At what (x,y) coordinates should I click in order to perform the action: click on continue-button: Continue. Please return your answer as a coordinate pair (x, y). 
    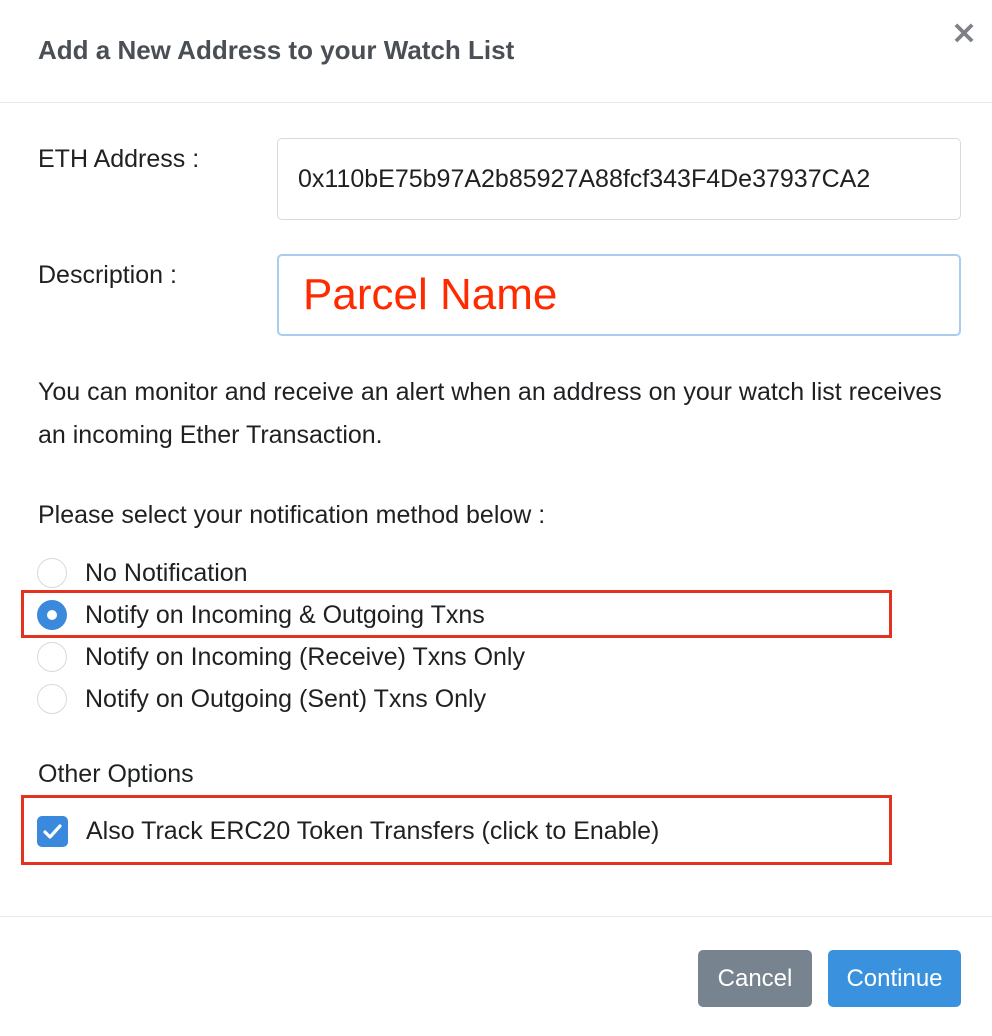
    Looking at the image, I should click on (894, 978).